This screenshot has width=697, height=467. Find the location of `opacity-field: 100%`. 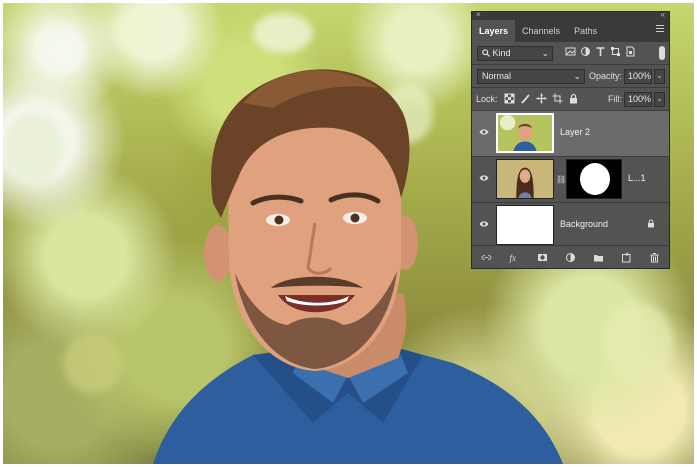

opacity-field: 100% is located at coordinates (638, 76).